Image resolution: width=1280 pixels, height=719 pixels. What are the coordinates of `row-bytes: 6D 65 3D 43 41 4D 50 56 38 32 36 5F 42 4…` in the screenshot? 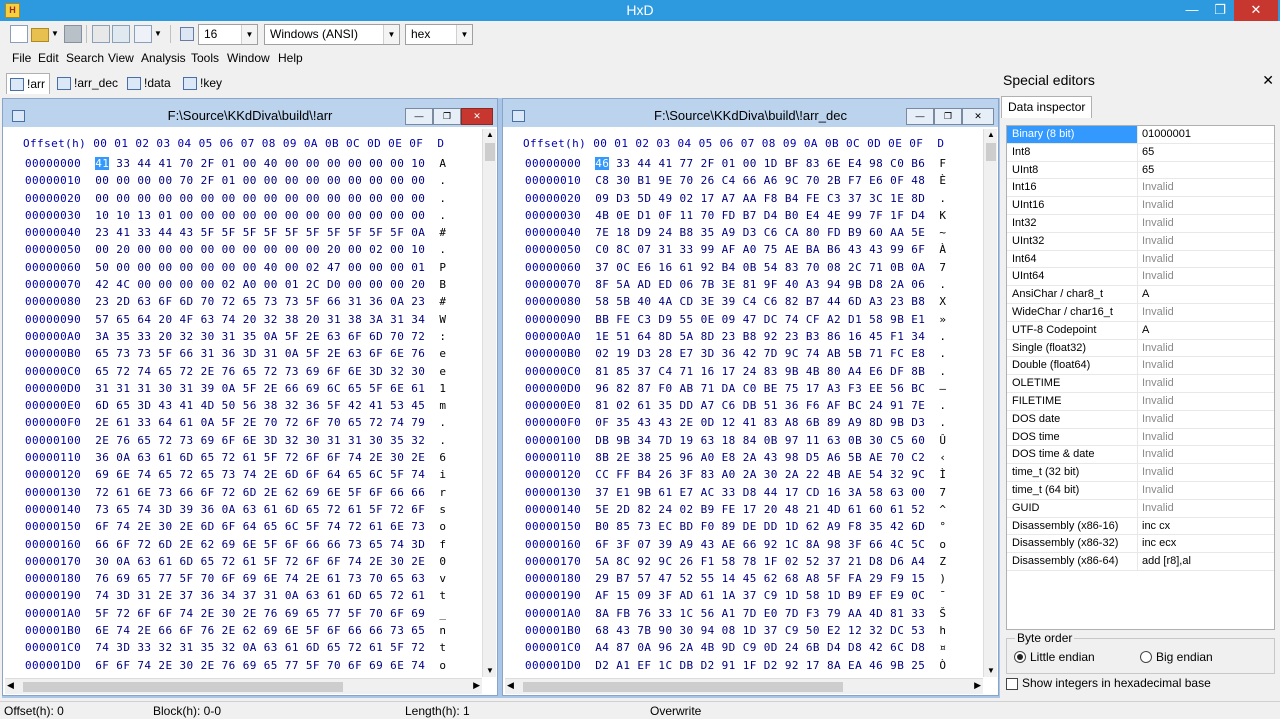 It's located at (260, 405).